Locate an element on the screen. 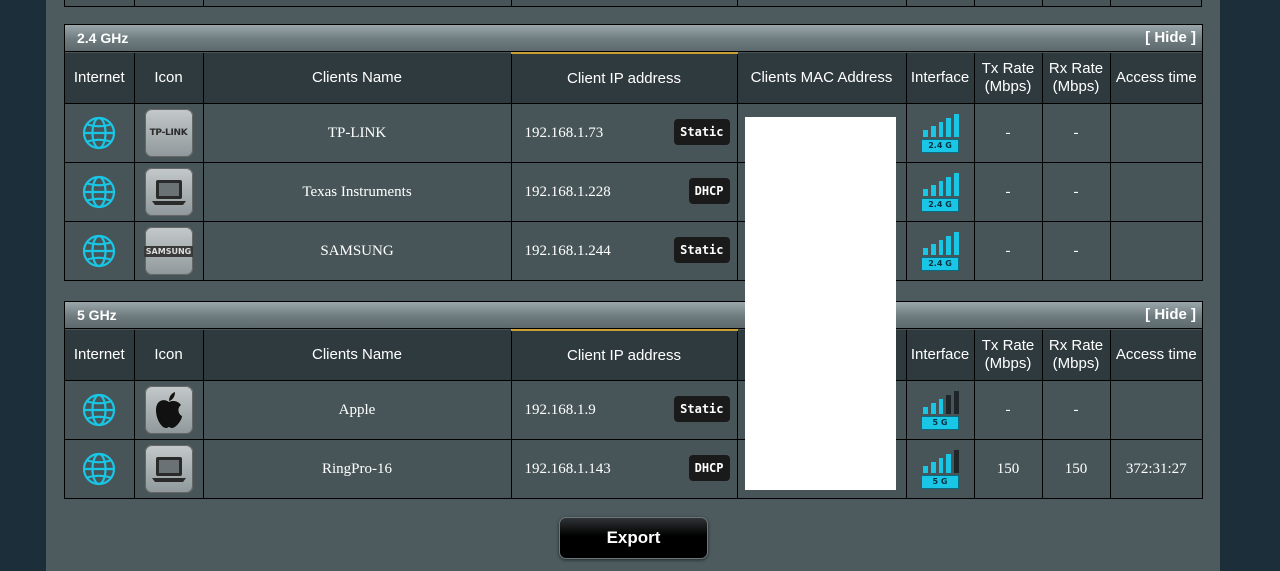  export-button: Export is located at coordinates (633, 538).